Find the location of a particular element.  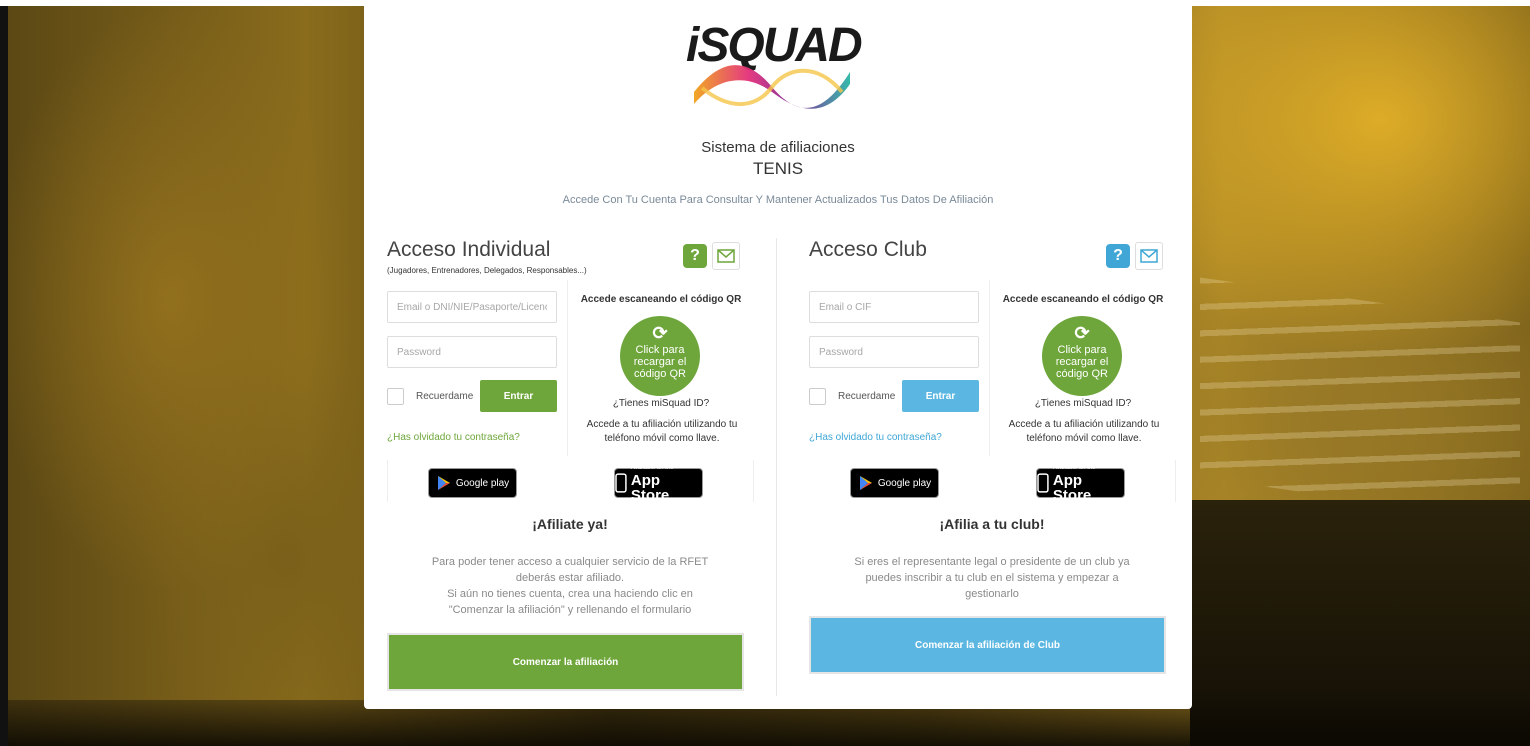

sport-title: TENIS is located at coordinates (778, 168).